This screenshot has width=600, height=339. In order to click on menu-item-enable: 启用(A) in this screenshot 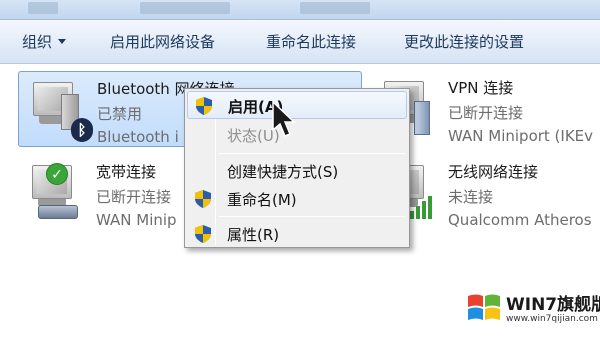, I will do `click(297, 105)`.